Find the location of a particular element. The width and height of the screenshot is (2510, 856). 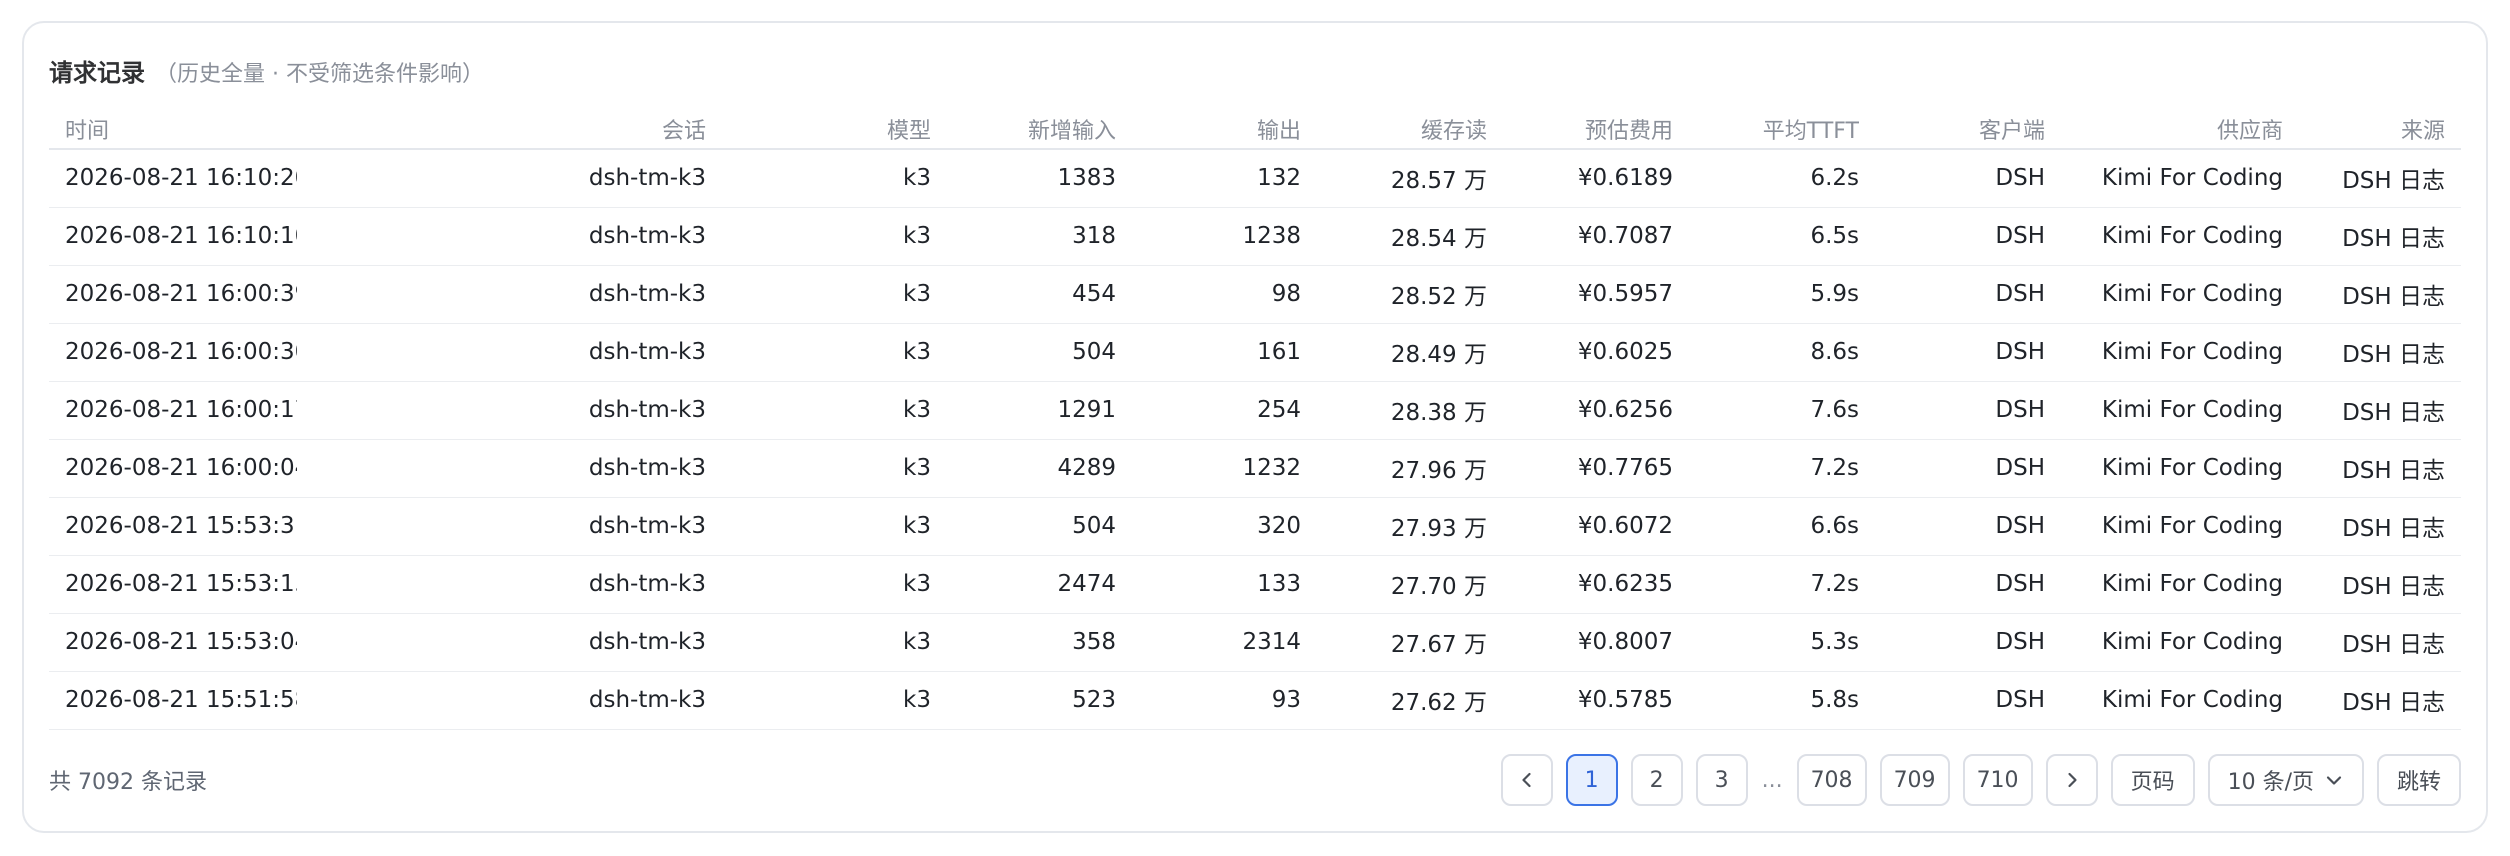

cell-cache-read: 27.70 万 is located at coordinates (1410, 584).